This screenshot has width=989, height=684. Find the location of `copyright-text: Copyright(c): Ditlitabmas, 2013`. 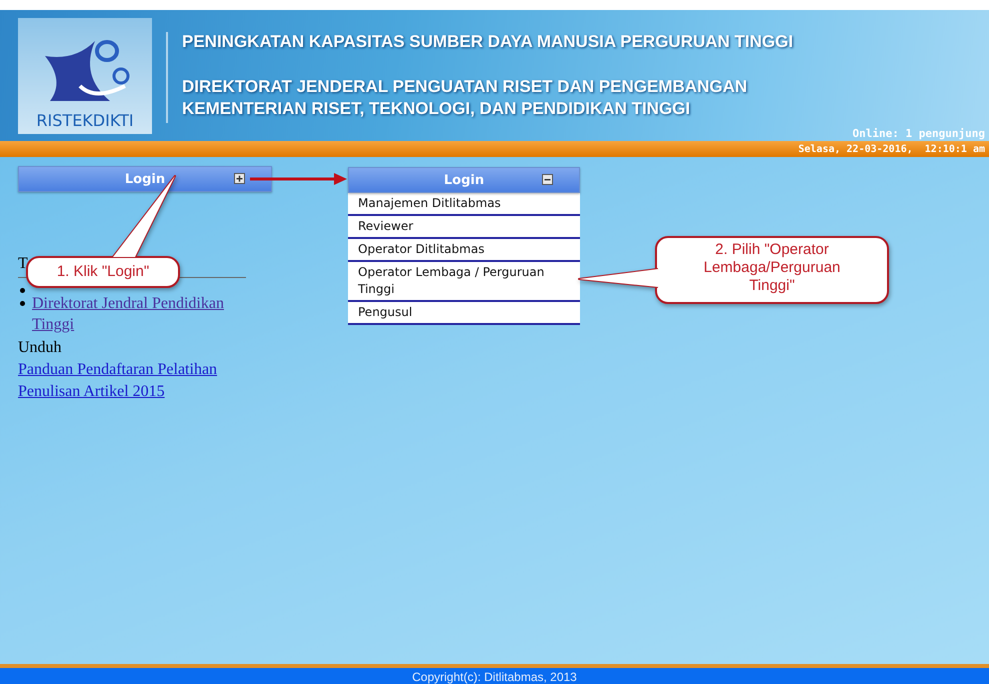

copyright-text: Copyright(c): Ditlitabmas, 2013 is located at coordinates (494, 677).